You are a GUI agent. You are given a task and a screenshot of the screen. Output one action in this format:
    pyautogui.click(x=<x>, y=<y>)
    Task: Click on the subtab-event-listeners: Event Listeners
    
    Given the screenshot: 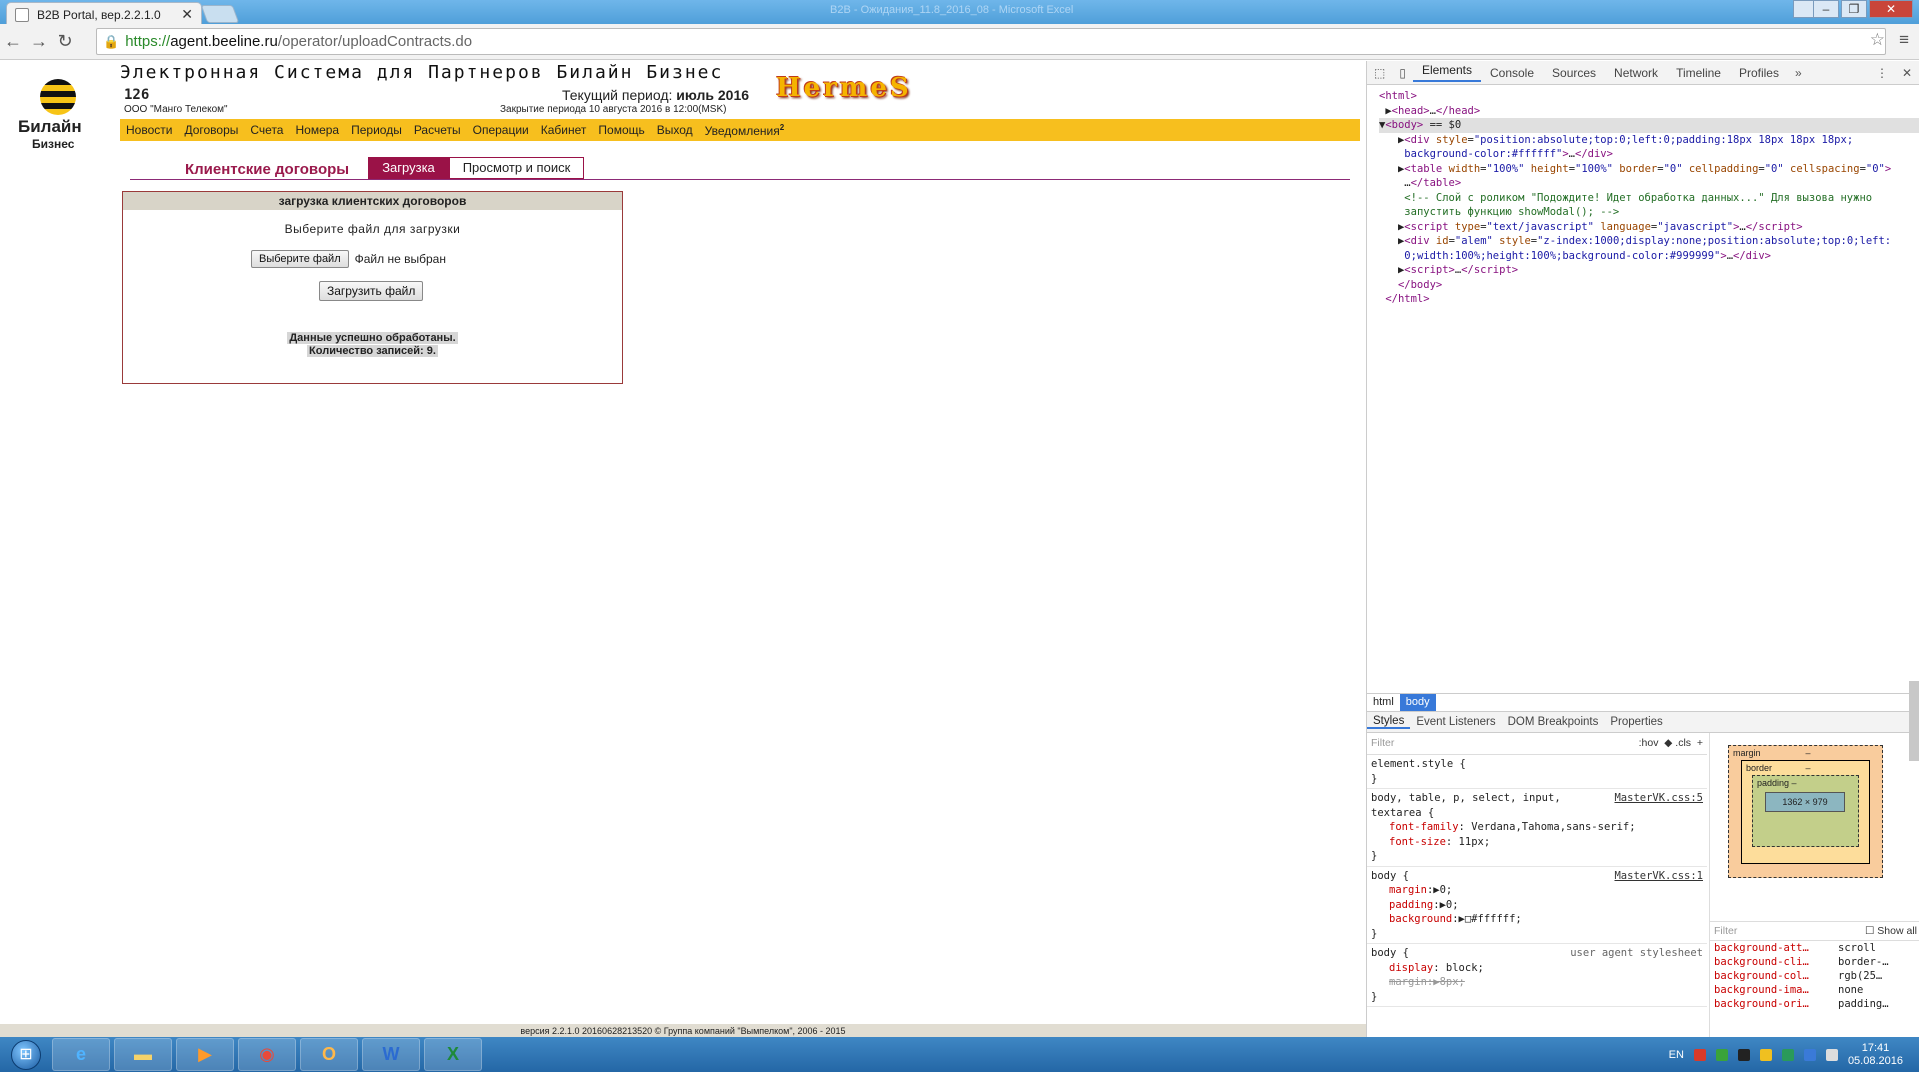 What is the action you would take?
    pyautogui.click(x=1455, y=722)
    